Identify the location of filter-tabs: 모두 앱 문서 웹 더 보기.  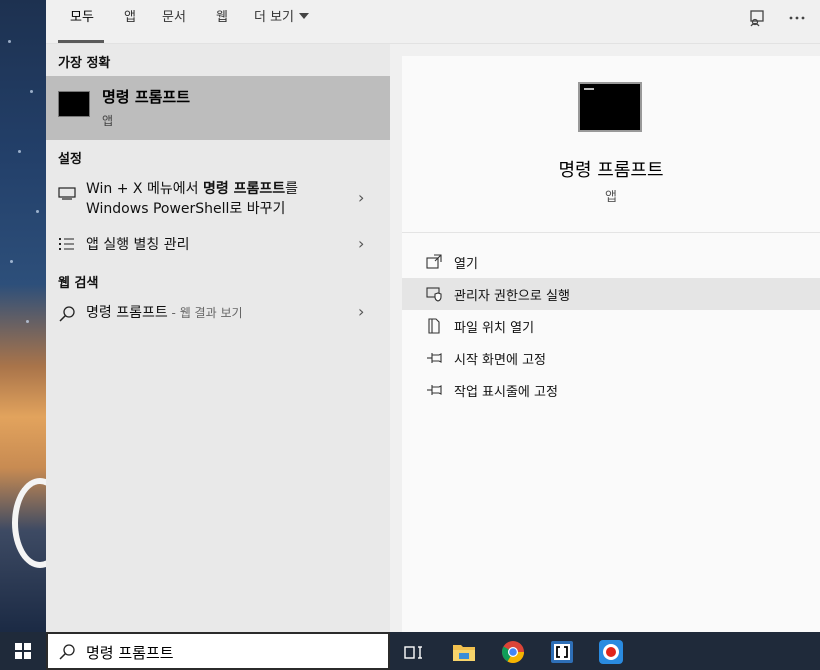
(433, 22).